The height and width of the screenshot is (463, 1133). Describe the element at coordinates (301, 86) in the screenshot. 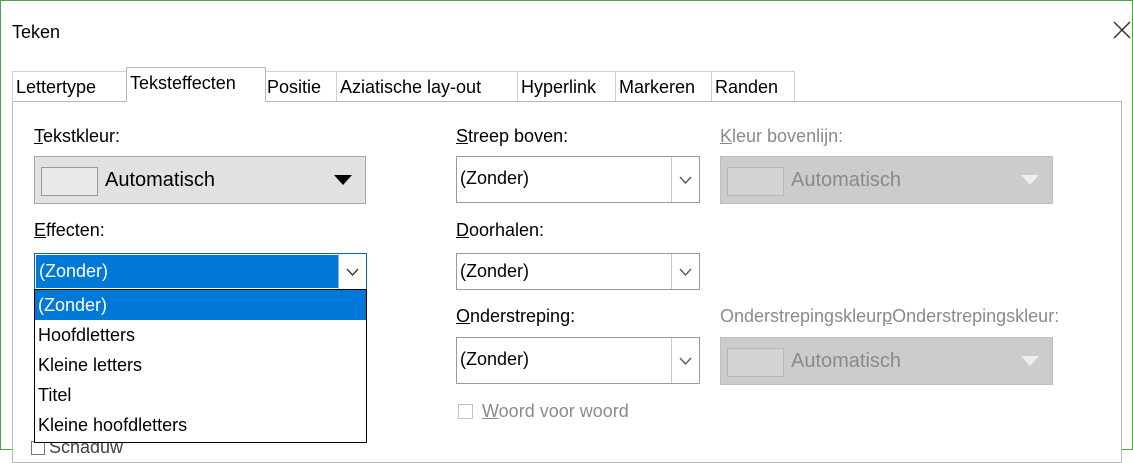

I see `tab-positie: Positie` at that location.